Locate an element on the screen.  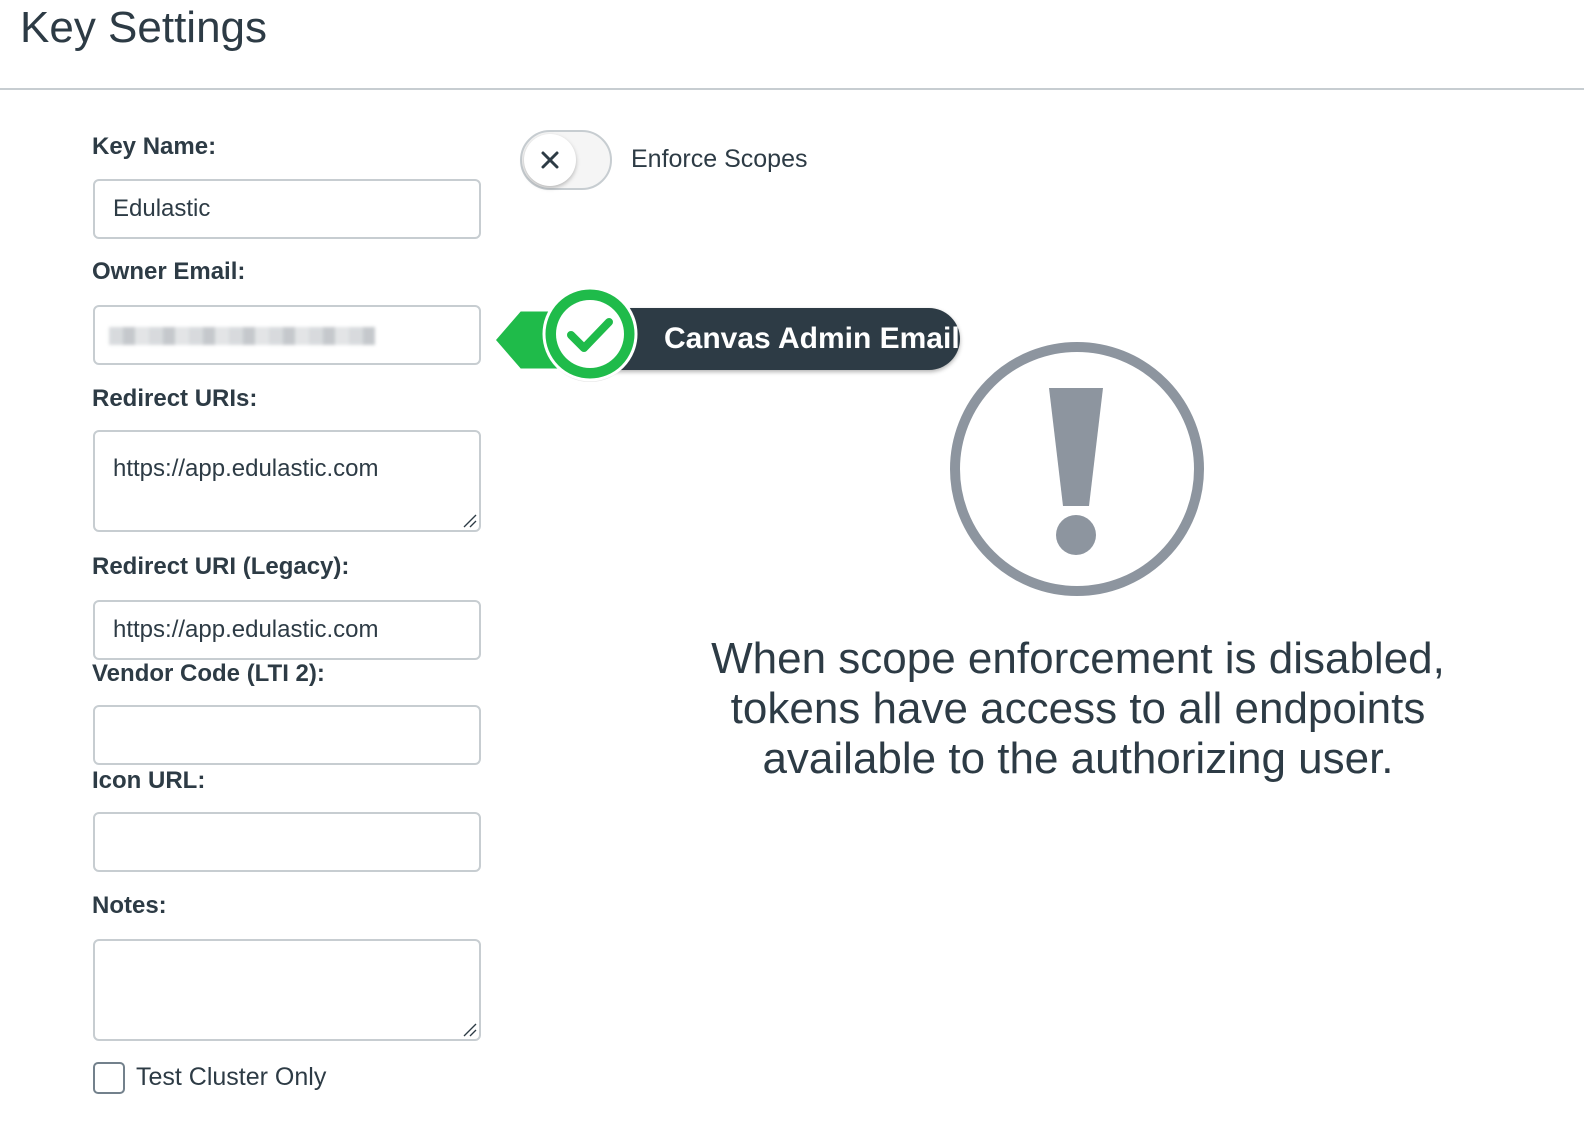
exclamation-circle-icon is located at coordinates (1077, 469).